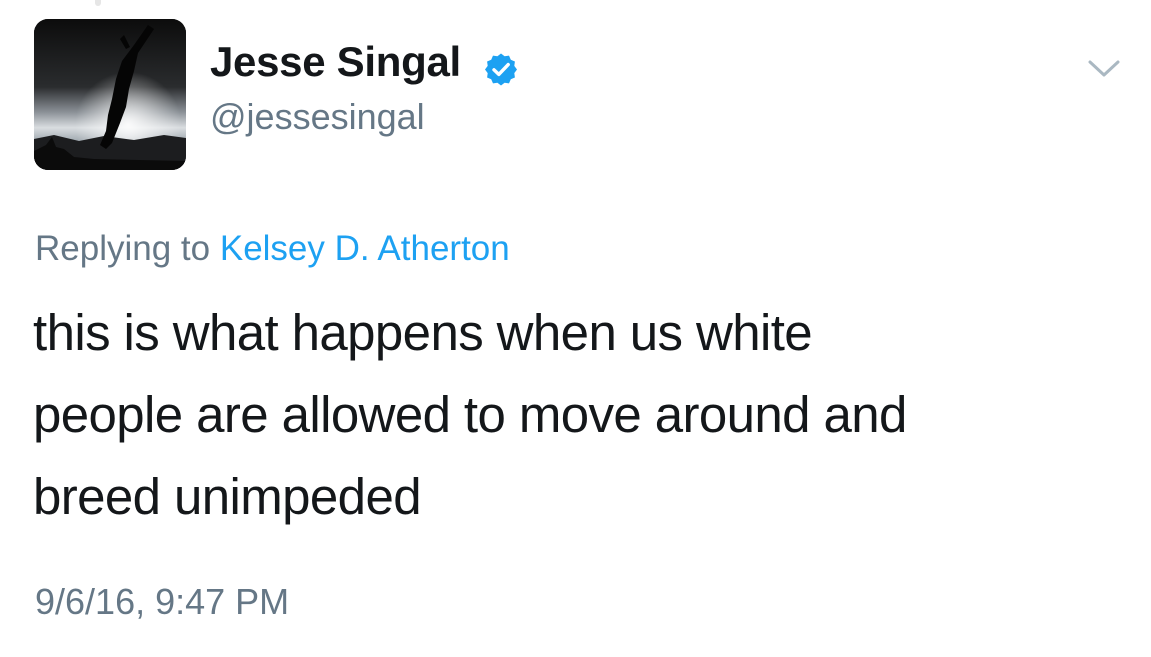 The image size is (1151, 657). I want to click on tweet-text-line: people are allowed to move around and, so click(470, 414).